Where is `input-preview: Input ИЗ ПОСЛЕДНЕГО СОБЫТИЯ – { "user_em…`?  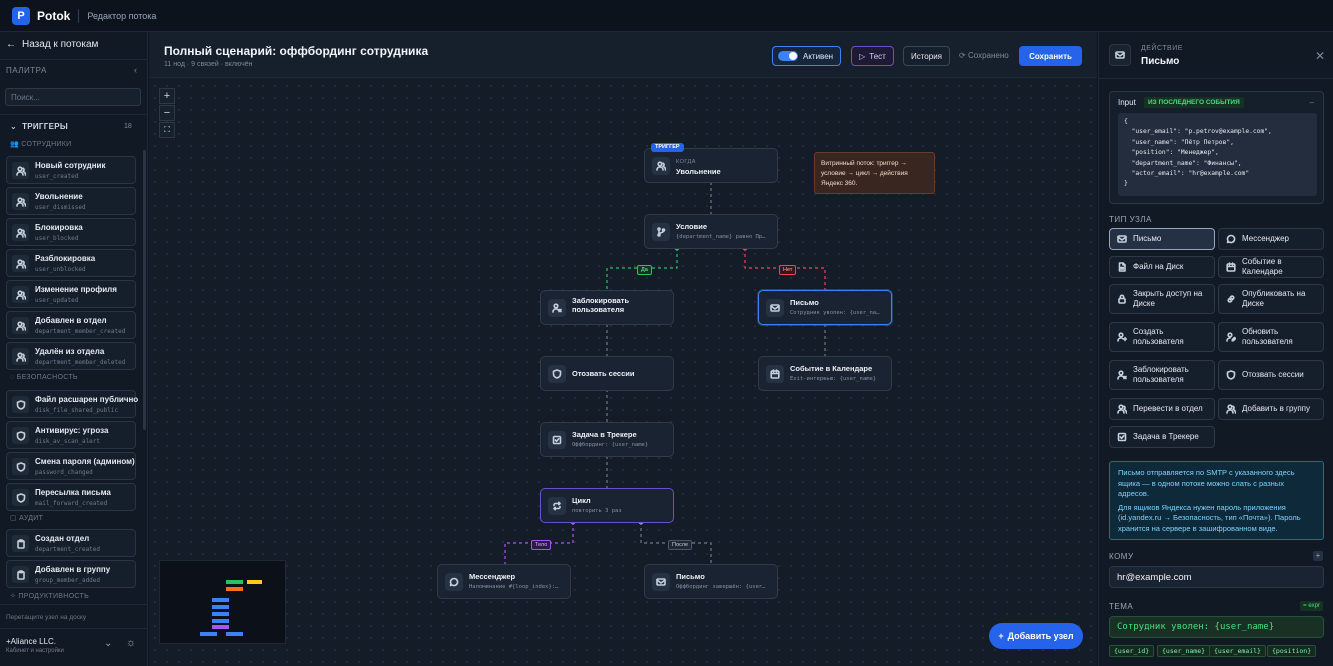
input-preview: Input ИЗ ПОСЛЕДНЕГО СОБЫТИЯ – { "user_em… is located at coordinates (1216, 147).